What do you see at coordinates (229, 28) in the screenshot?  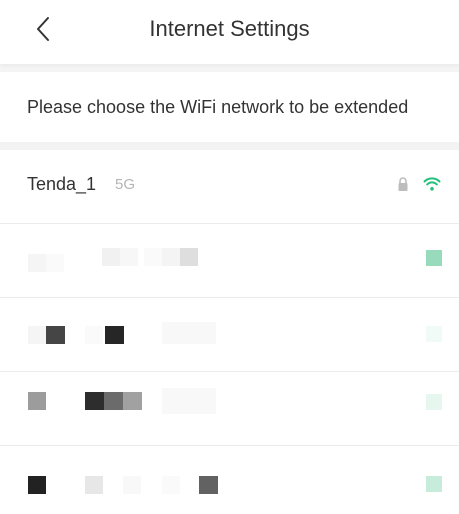 I see `page-title: Internet Settings` at bounding box center [229, 28].